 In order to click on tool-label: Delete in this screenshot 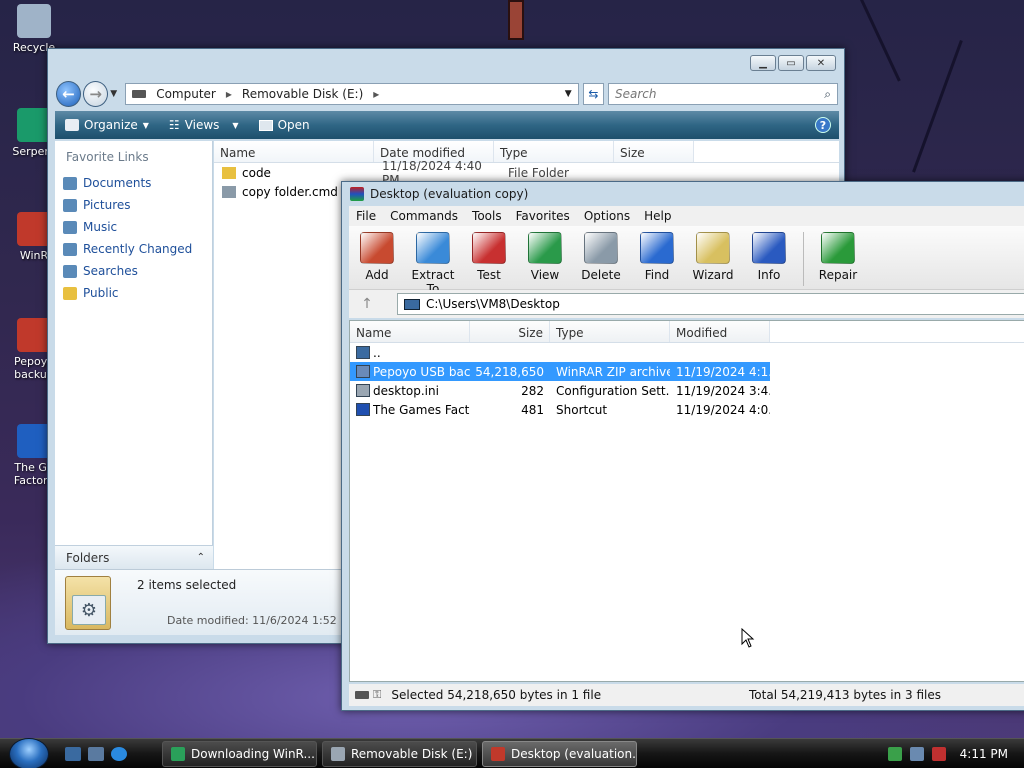, I will do `click(601, 275)`.